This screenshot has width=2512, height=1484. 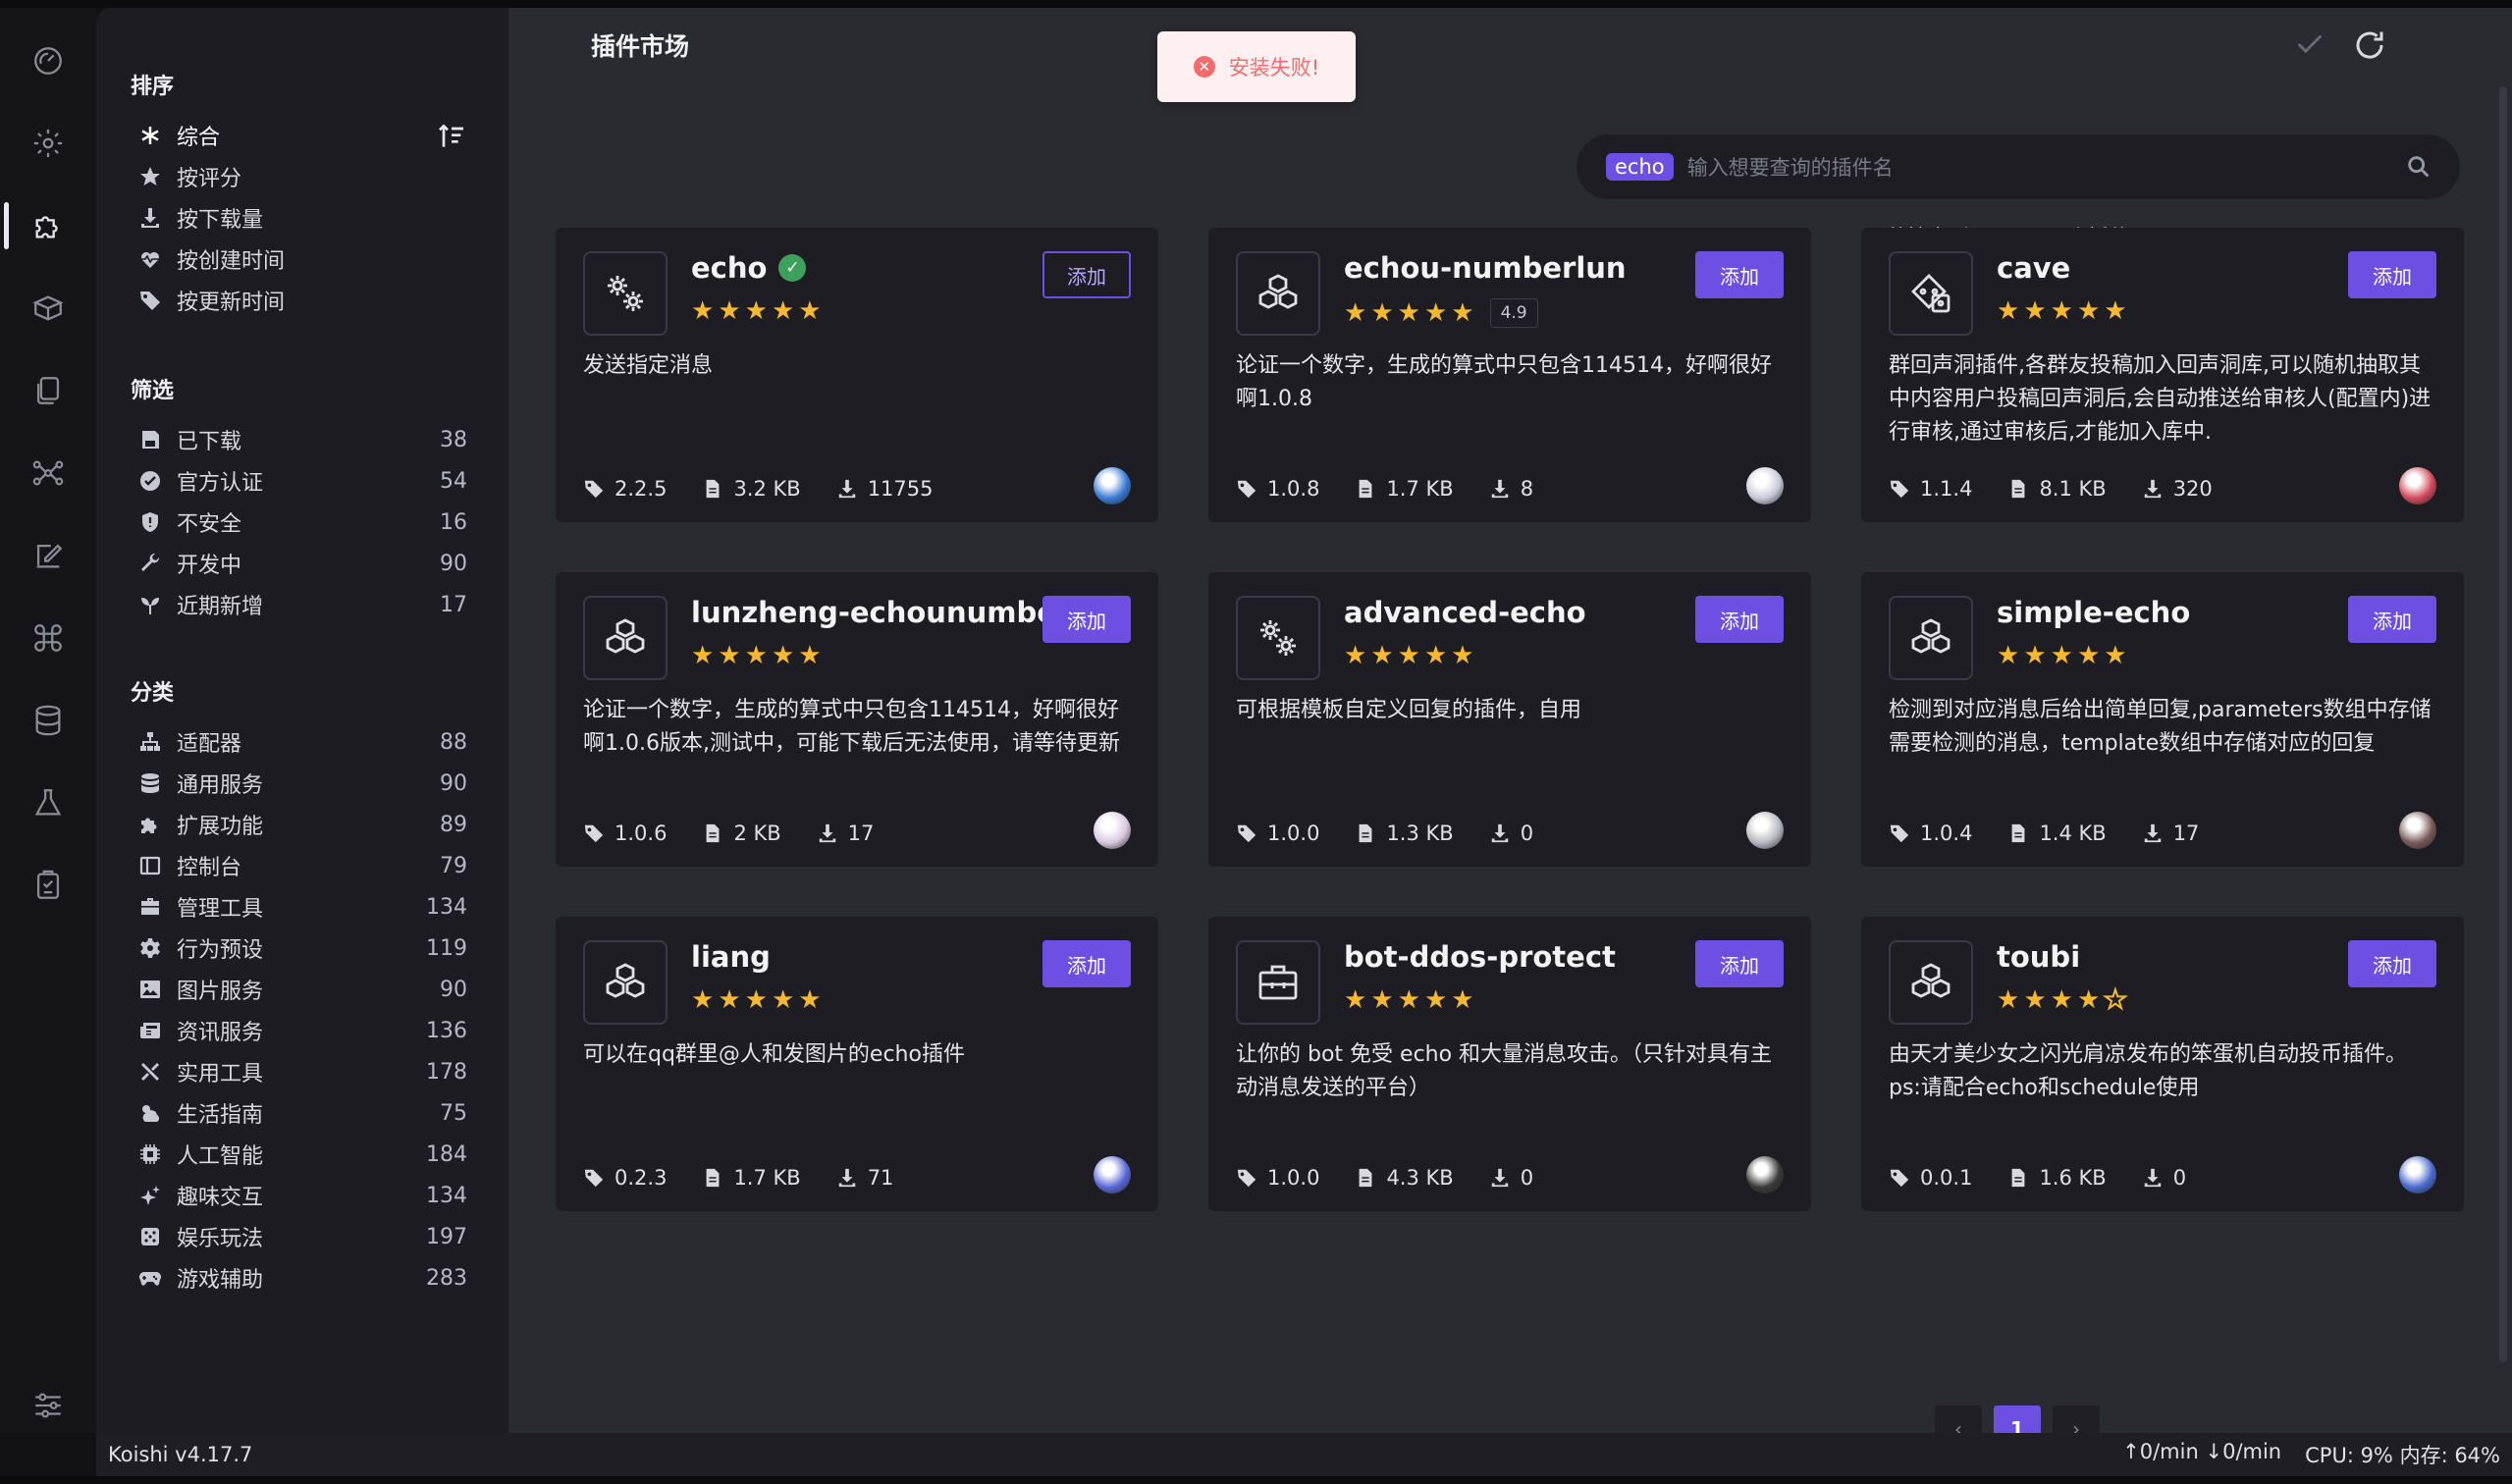 I want to click on plugin-name: cave, so click(x=2033, y=268).